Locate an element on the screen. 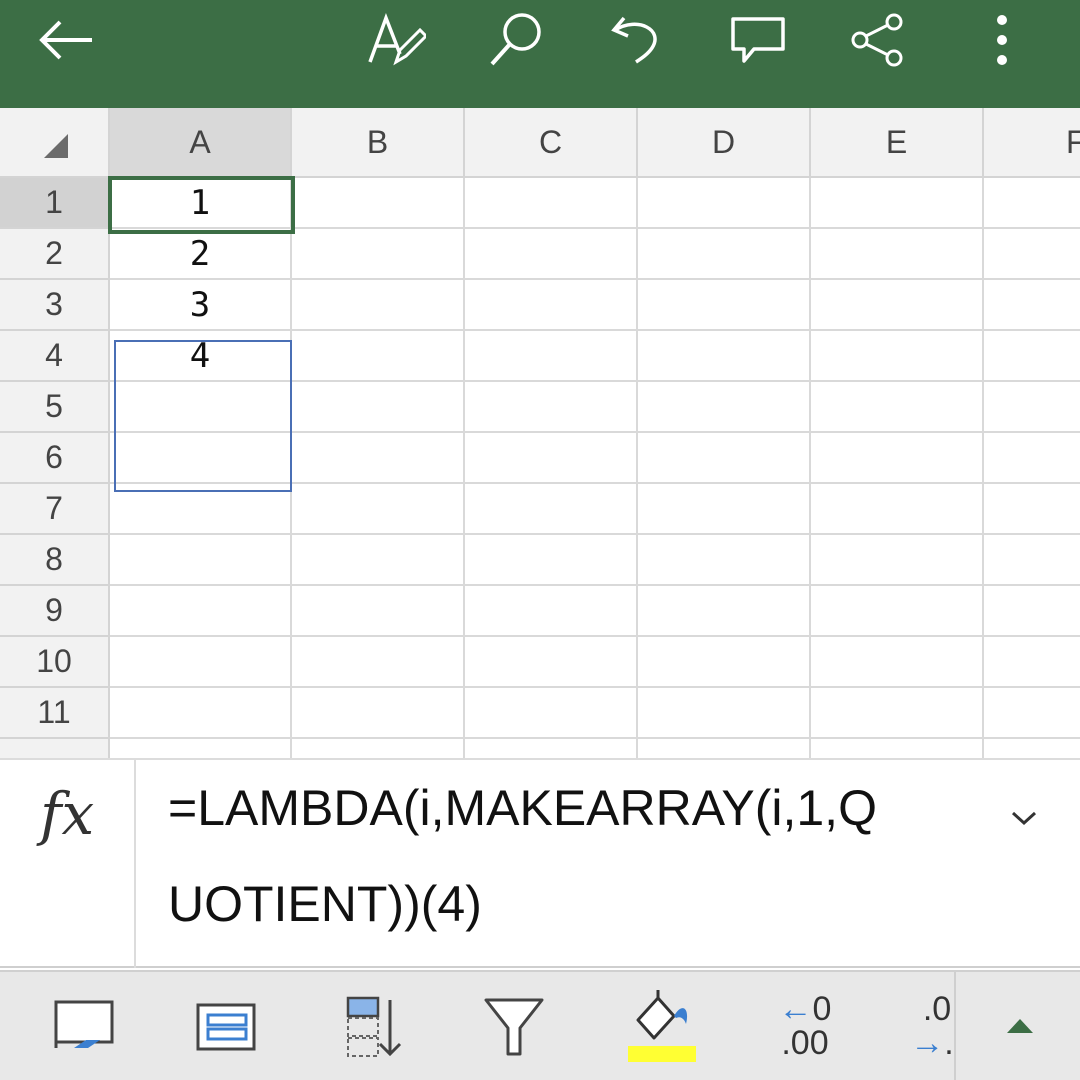  cell-e1 is located at coordinates (897, 203).